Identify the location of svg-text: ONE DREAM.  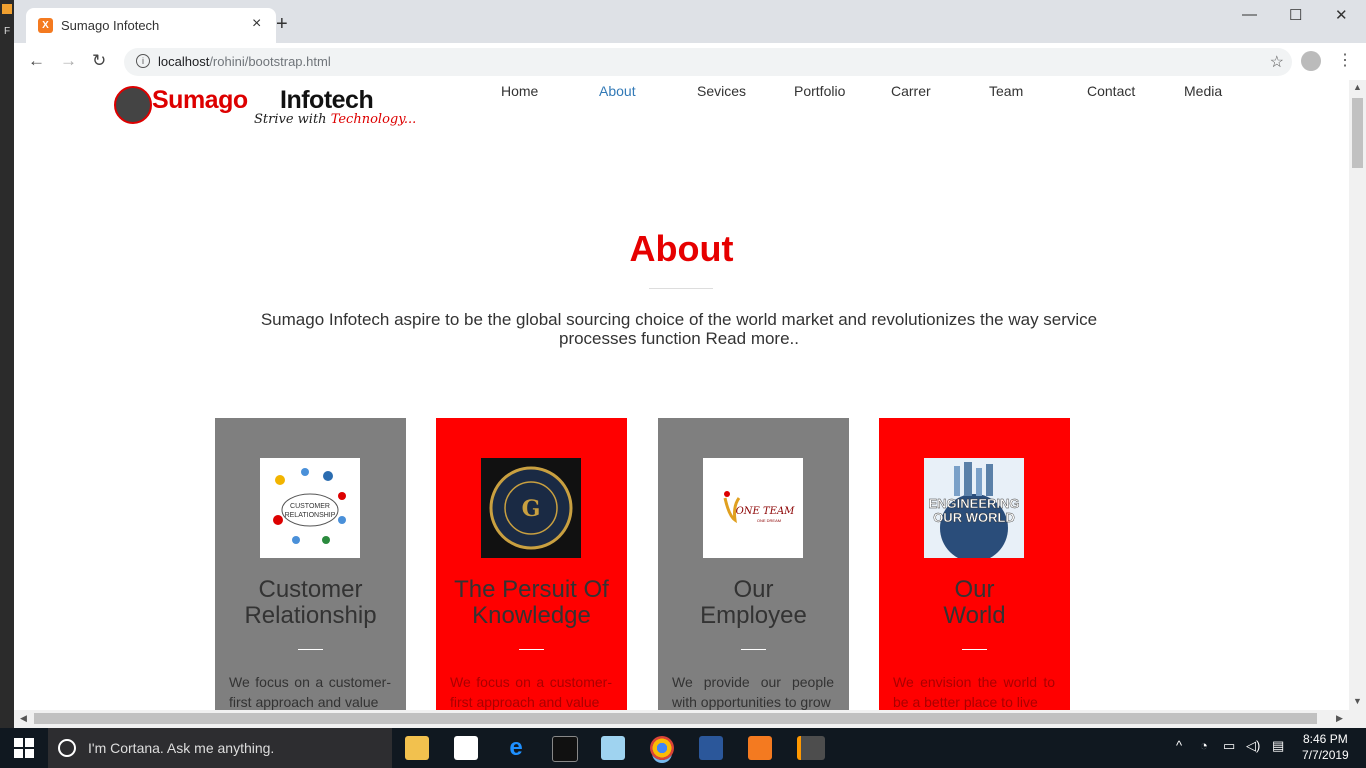
(769, 520).